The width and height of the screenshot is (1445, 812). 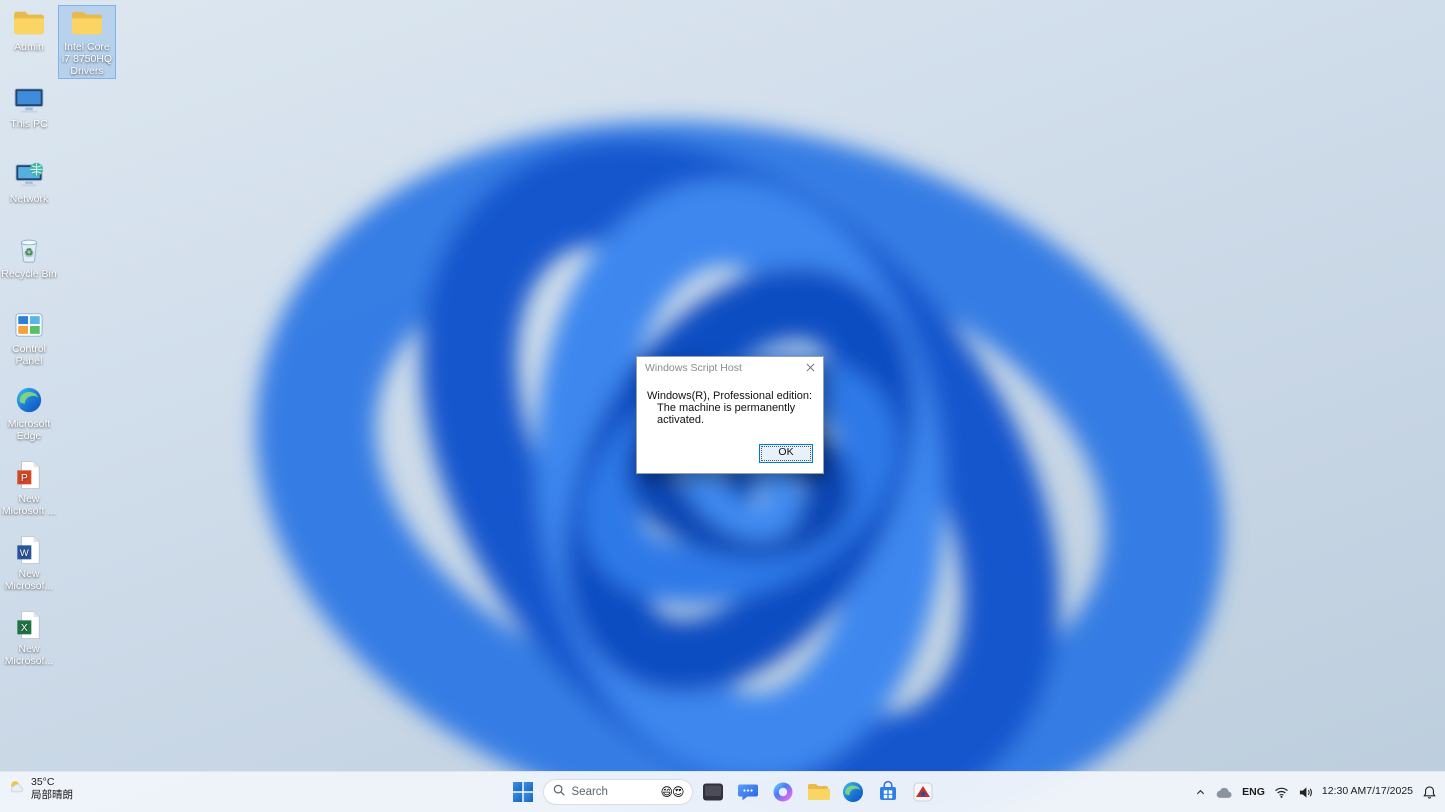 I want to click on tray-date: 7/17/2025, so click(x=1389, y=791).